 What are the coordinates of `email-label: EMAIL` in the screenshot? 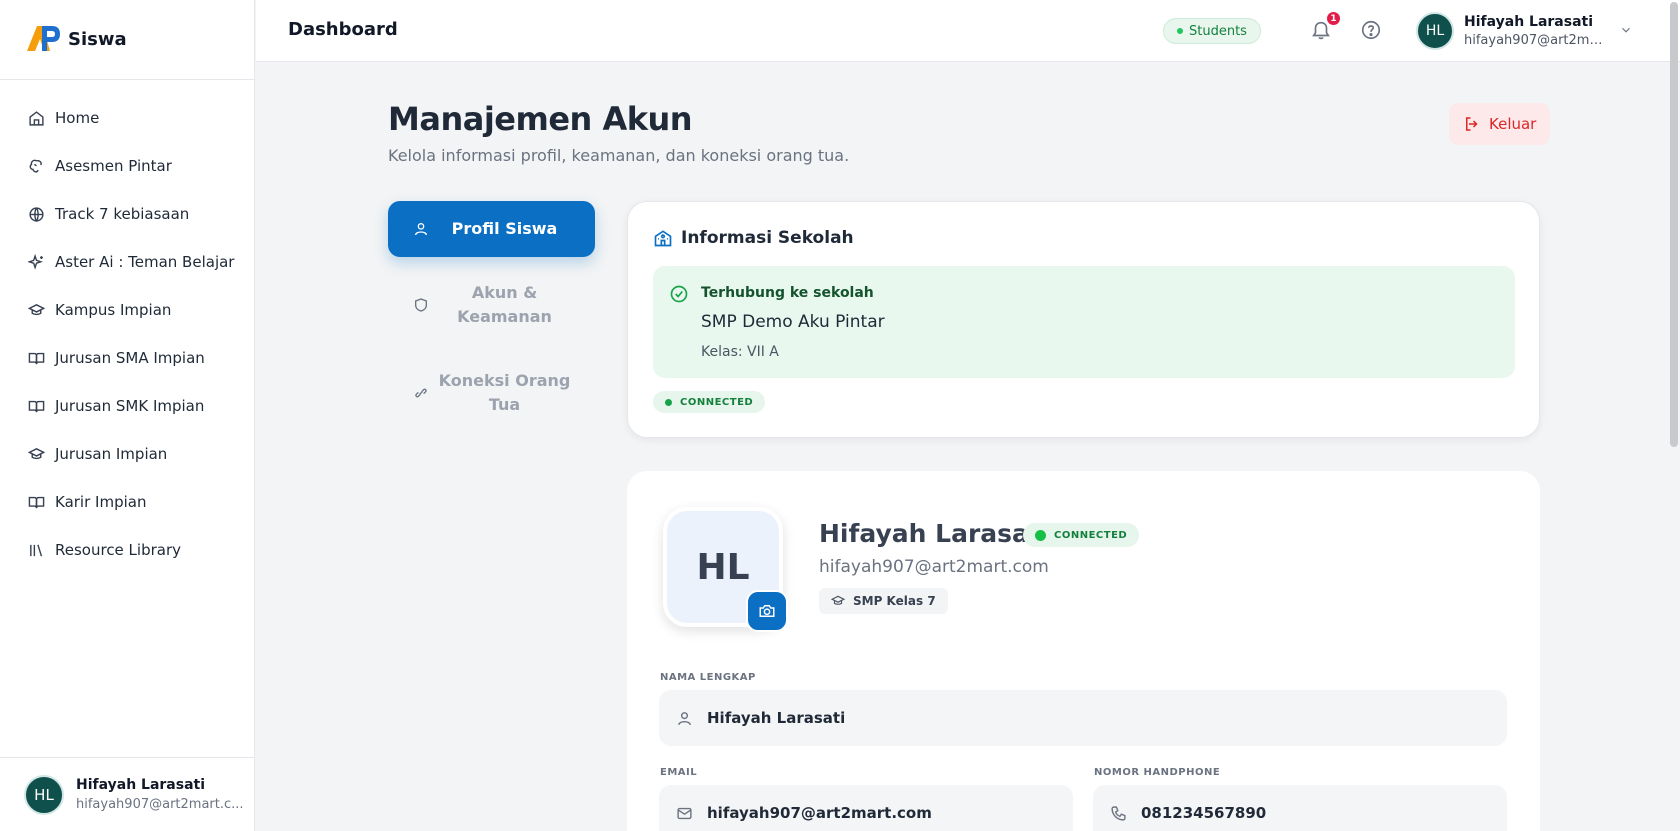 It's located at (679, 772).